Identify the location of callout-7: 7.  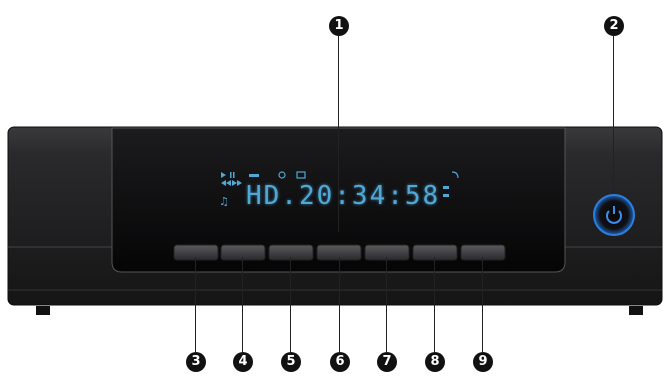
(387, 362).